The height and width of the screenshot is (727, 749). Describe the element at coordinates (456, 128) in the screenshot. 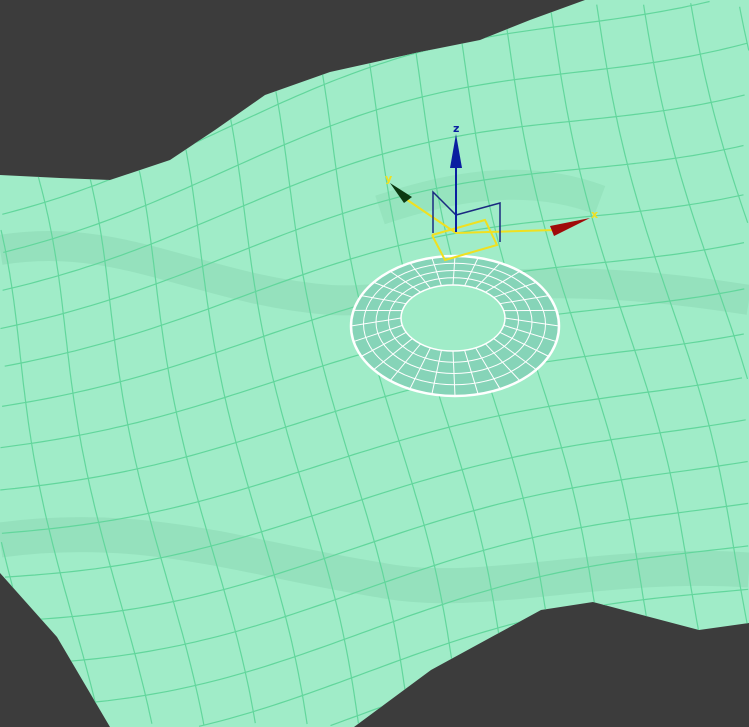

I see `z-axis-label: z` at that location.